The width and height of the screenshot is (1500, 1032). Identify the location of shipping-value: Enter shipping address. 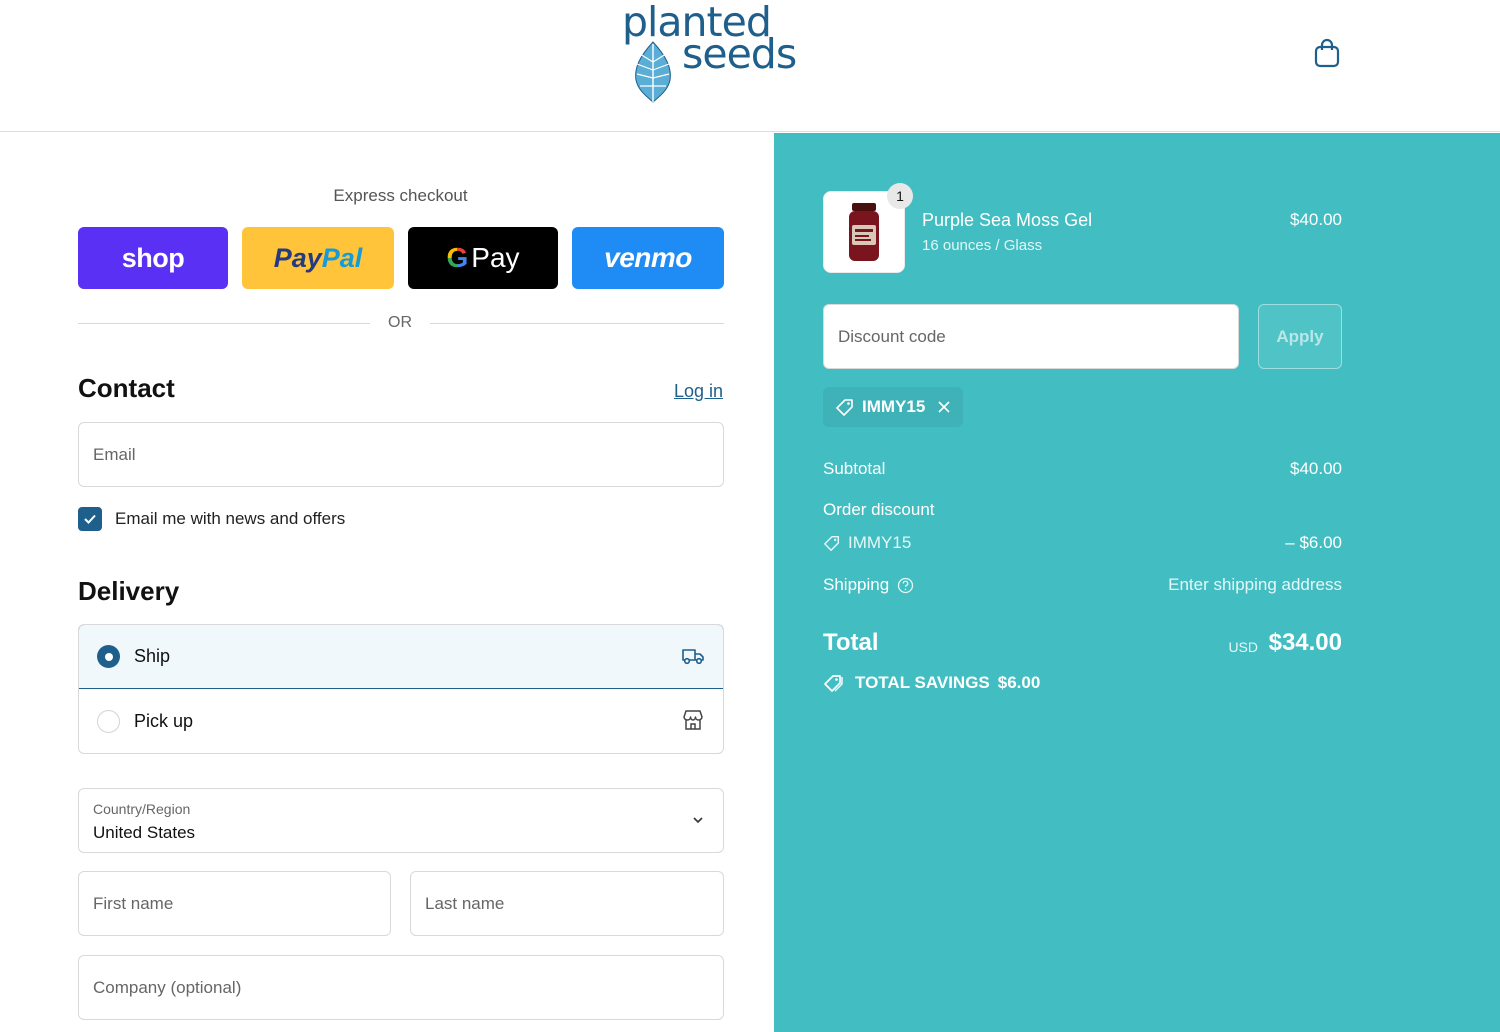
(1255, 584).